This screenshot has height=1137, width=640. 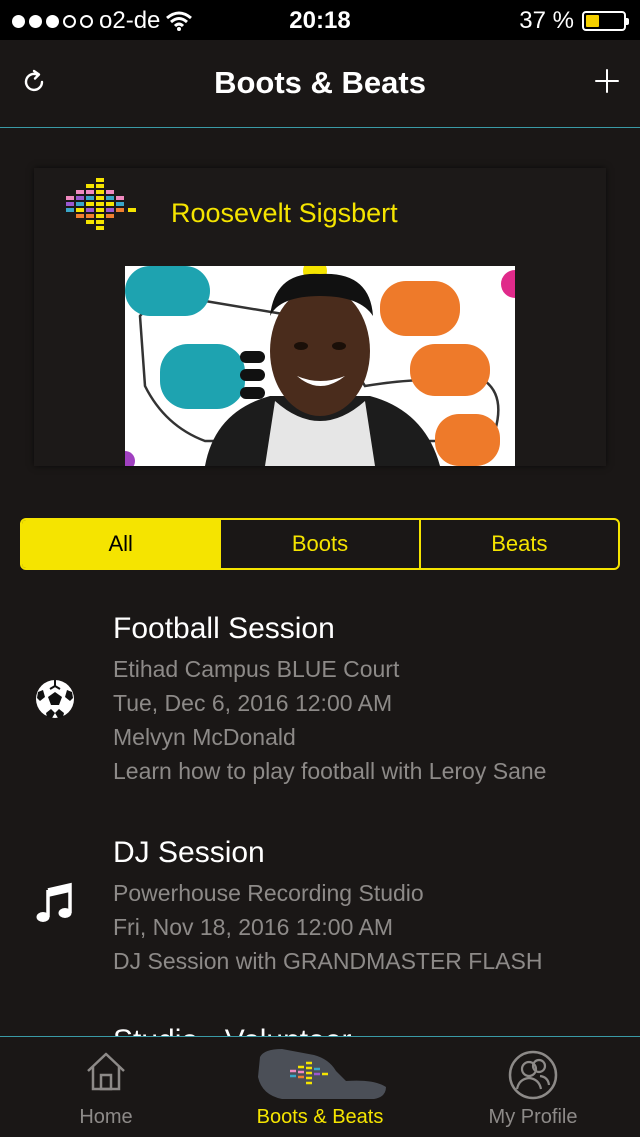 I want to click on battery-percent: 37 %, so click(x=546, y=20).